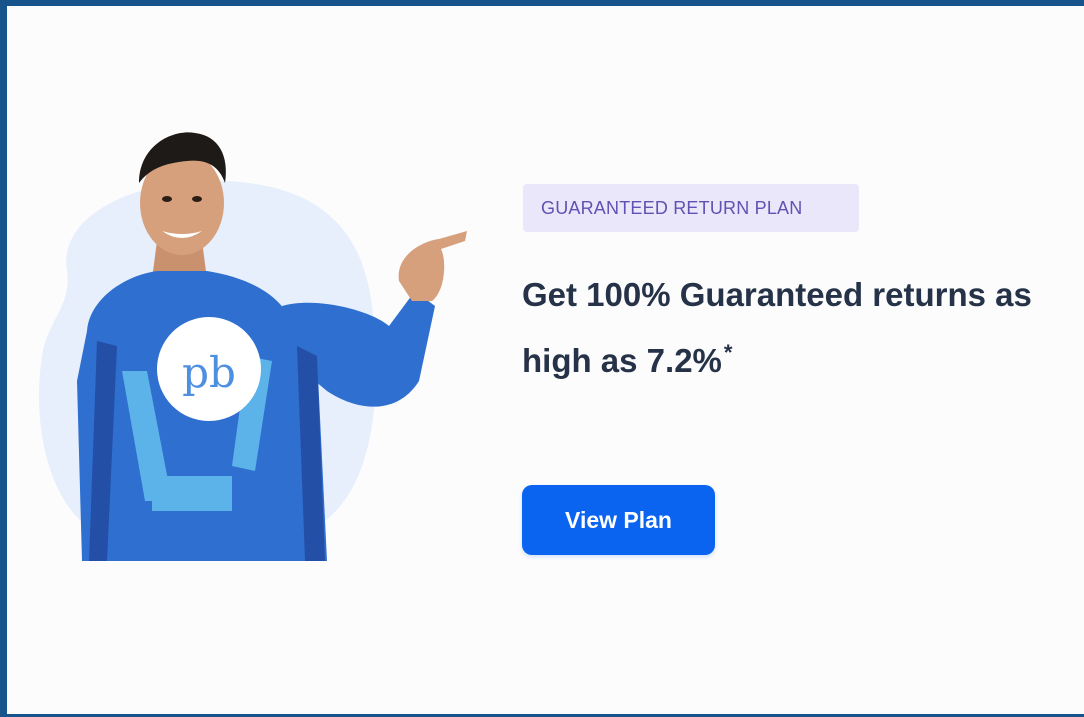 This screenshot has width=1084, height=717. What do you see at coordinates (802, 361) in the screenshot?
I see `headline-line-2: high as 7.2%*` at bounding box center [802, 361].